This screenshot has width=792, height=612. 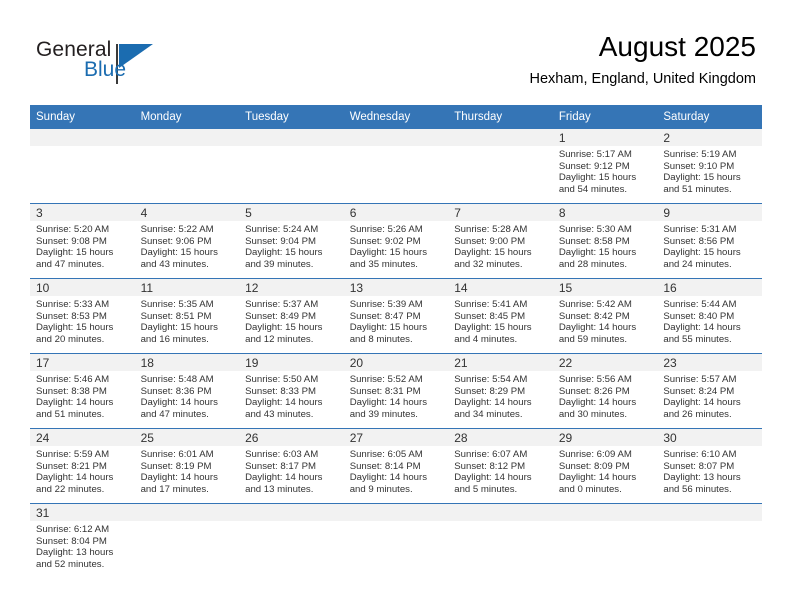 What do you see at coordinates (594, 316) in the screenshot?
I see `day-sunset-text: Sunset: 8:42 PM` at bounding box center [594, 316].